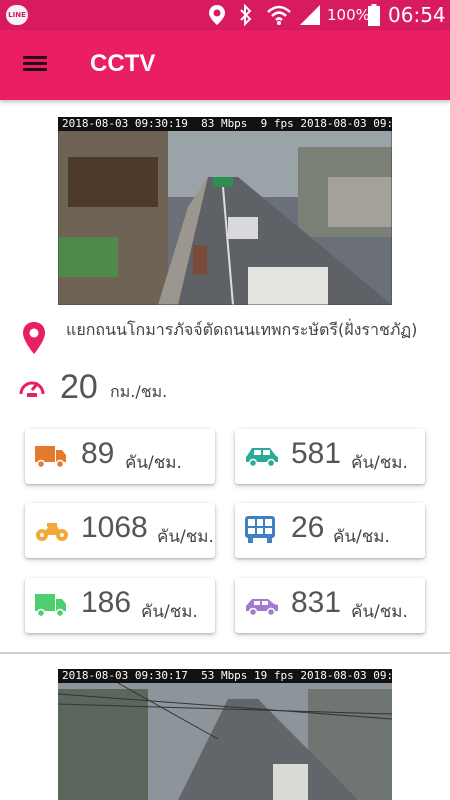  I want to click on motorcycle-count-card: 1068 คัน/ชม., so click(120, 530).